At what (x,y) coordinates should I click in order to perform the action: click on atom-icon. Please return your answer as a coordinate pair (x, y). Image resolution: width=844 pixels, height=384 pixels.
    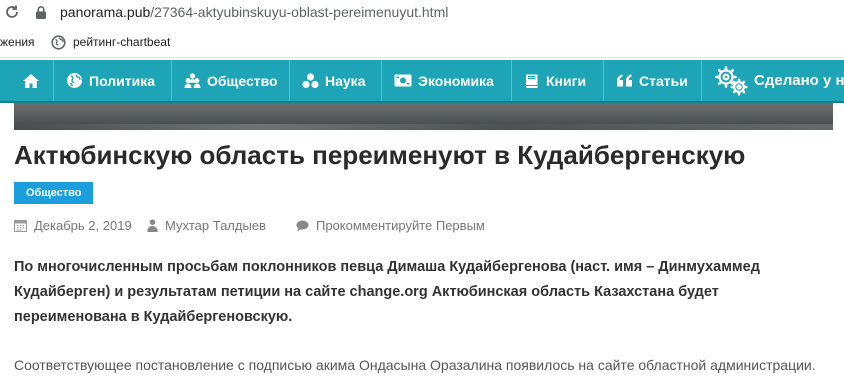
    Looking at the image, I should click on (310, 80).